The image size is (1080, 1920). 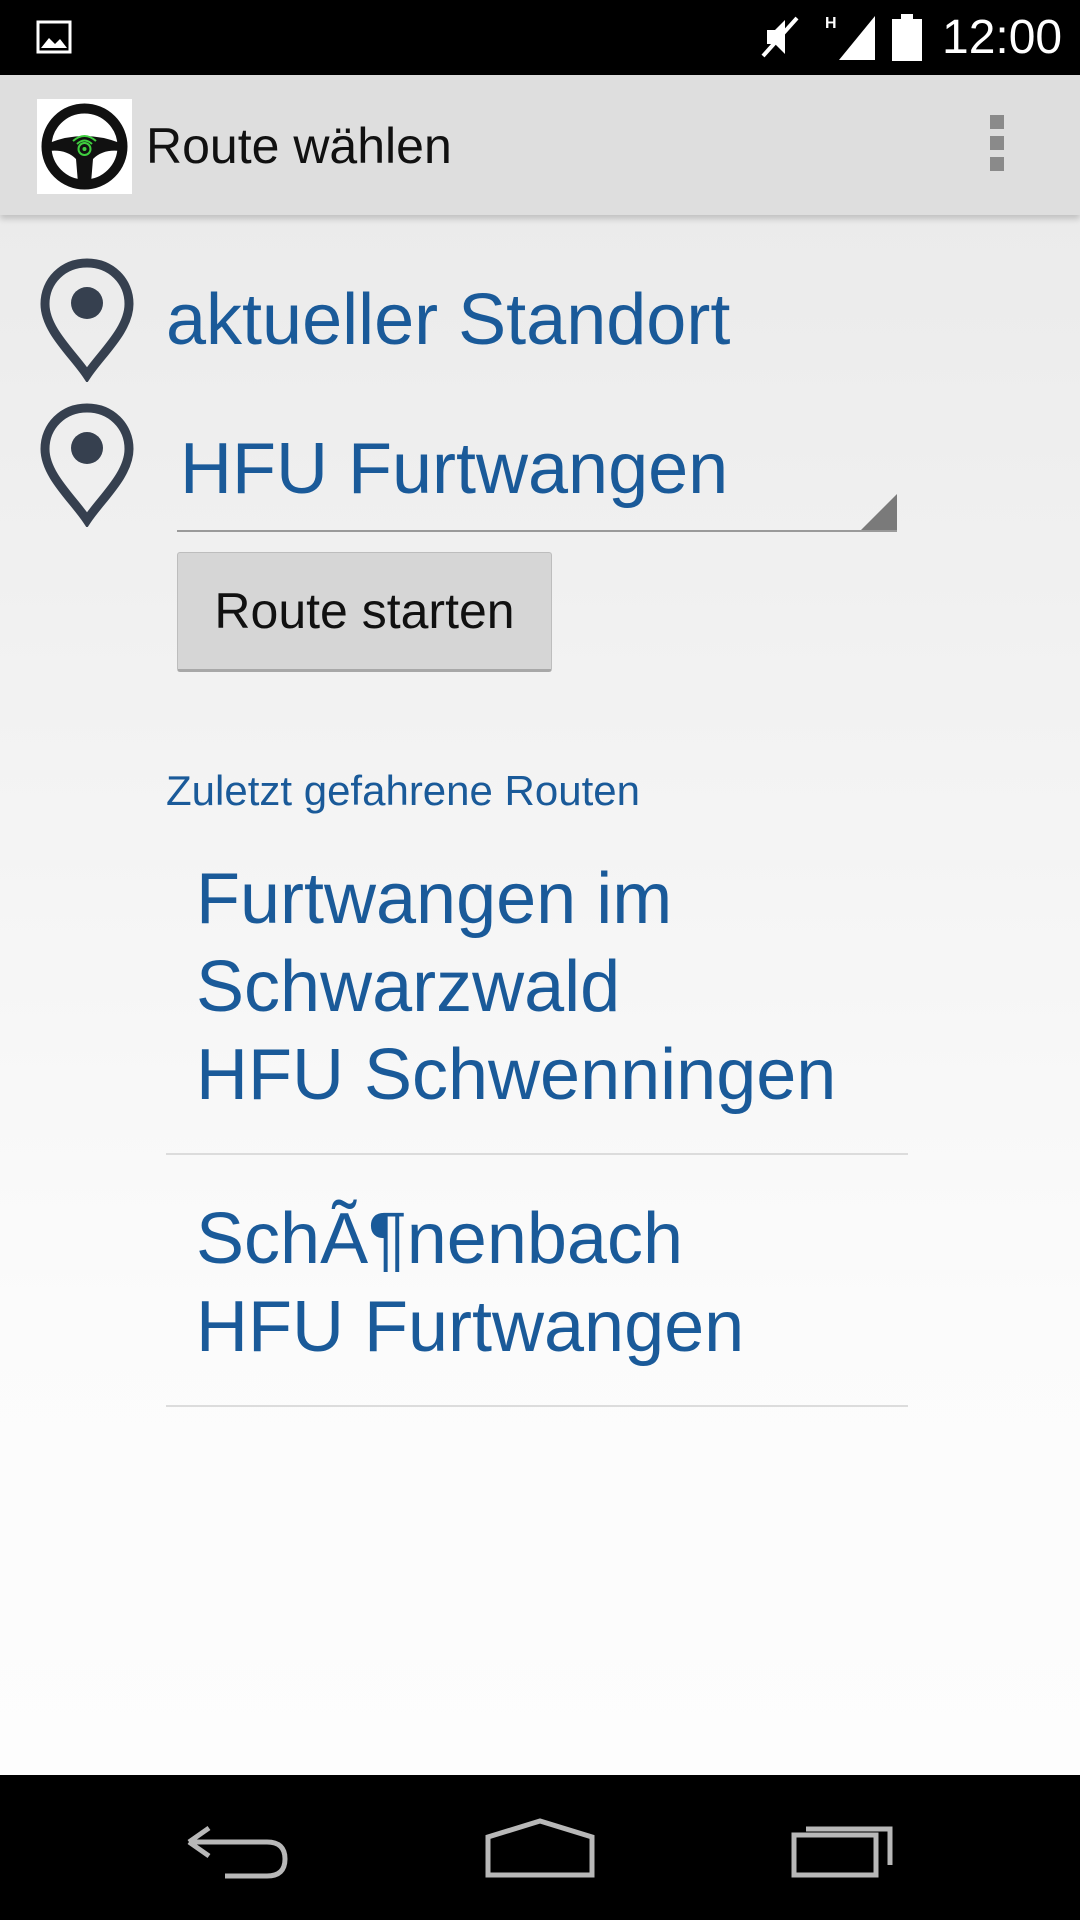 What do you see at coordinates (879, 512) in the screenshot?
I see `dropdown-arrow-icon` at bounding box center [879, 512].